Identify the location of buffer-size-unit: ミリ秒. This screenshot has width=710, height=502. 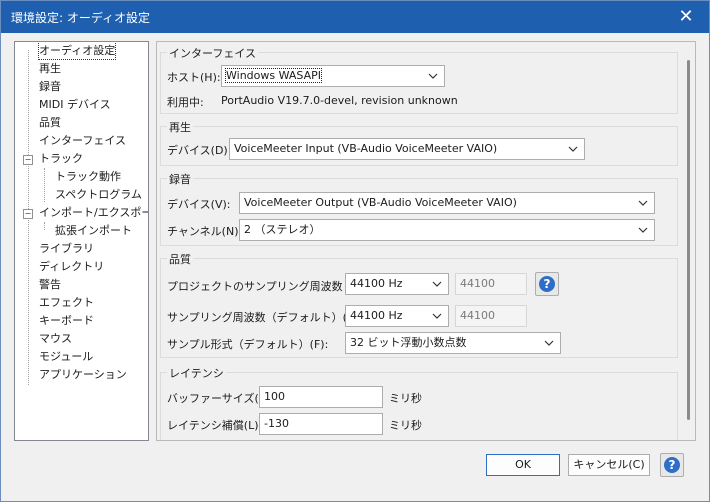
(405, 398).